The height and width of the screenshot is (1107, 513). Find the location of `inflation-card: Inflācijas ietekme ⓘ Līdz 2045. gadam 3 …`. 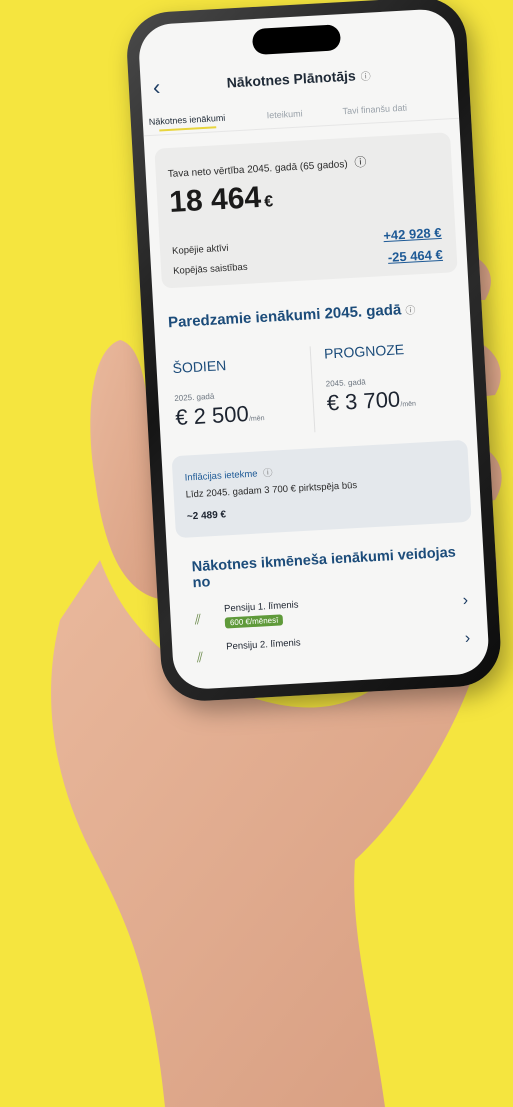

inflation-card: Inflācijas ietekme ⓘ Līdz 2045. gadam 3 … is located at coordinates (321, 489).